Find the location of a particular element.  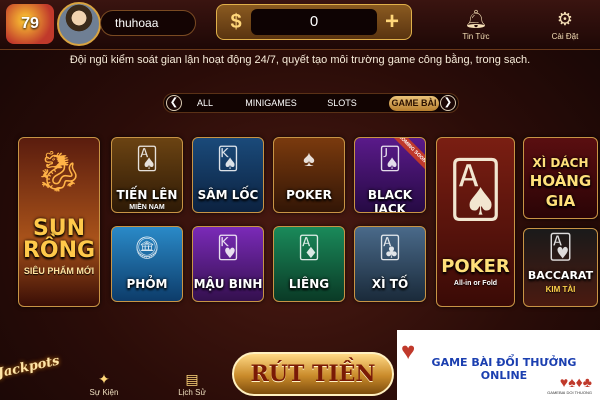

username-display: thuhoaa is located at coordinates (148, 23).